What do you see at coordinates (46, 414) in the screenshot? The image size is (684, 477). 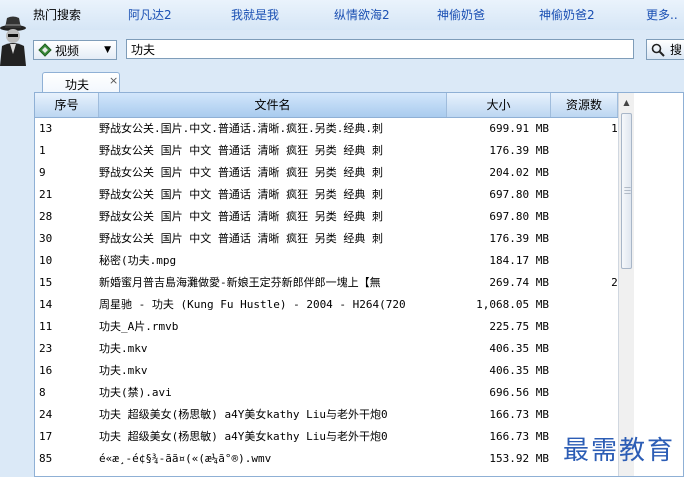 I see `cell-index: 24` at bounding box center [46, 414].